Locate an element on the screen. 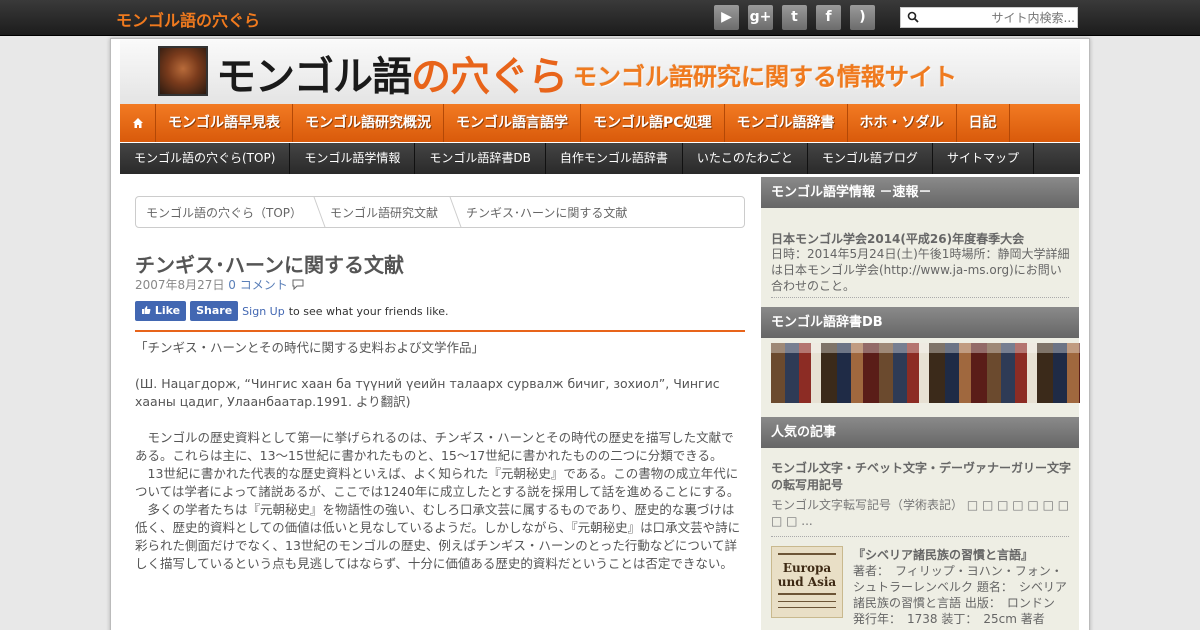 The image size is (1200, 630). search-input is located at coordinates (999, 17).